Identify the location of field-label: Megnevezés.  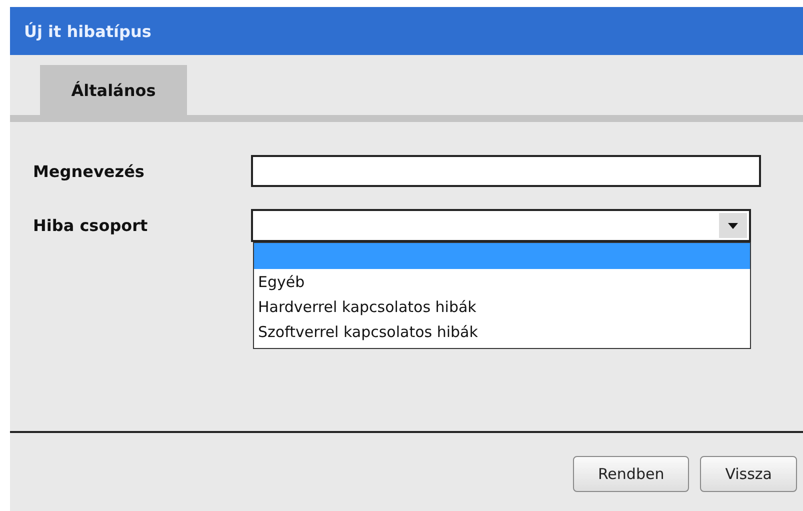
(89, 171).